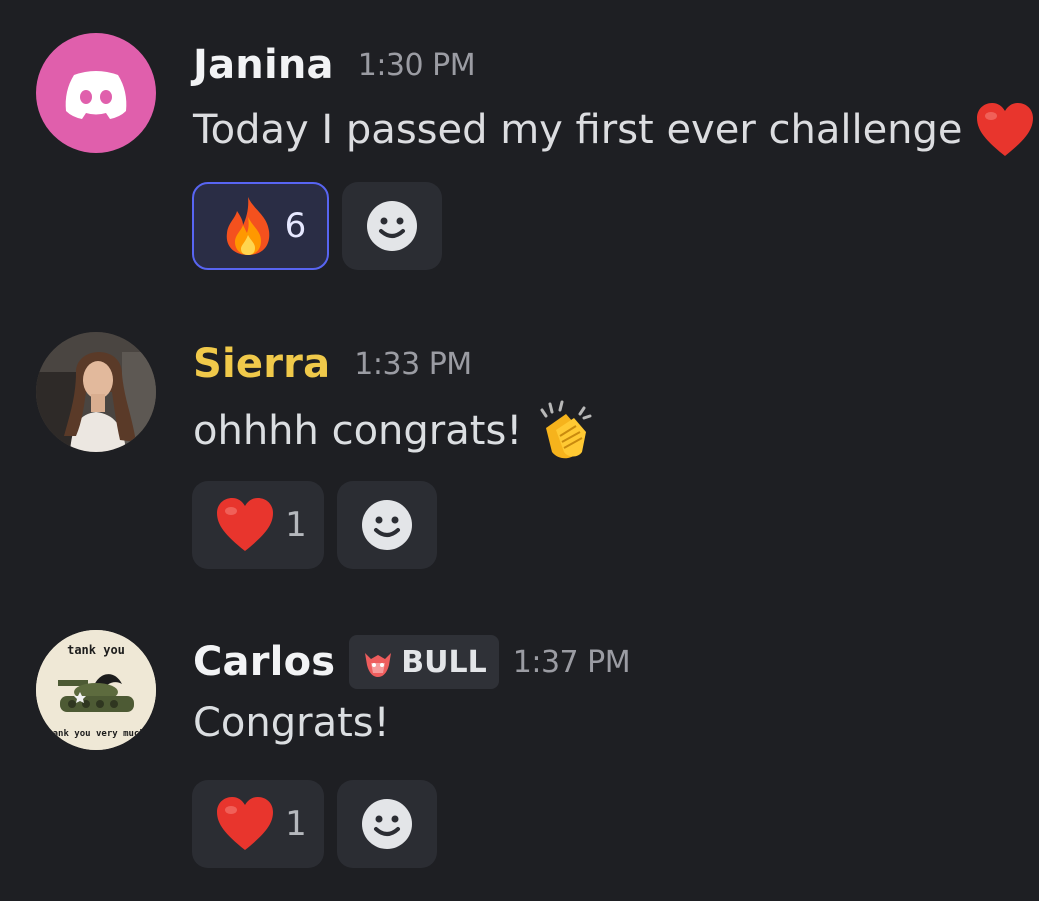 This screenshot has width=1039, height=901. What do you see at coordinates (571, 662) in the screenshot?
I see `timestamp: 1:37 PM` at bounding box center [571, 662].